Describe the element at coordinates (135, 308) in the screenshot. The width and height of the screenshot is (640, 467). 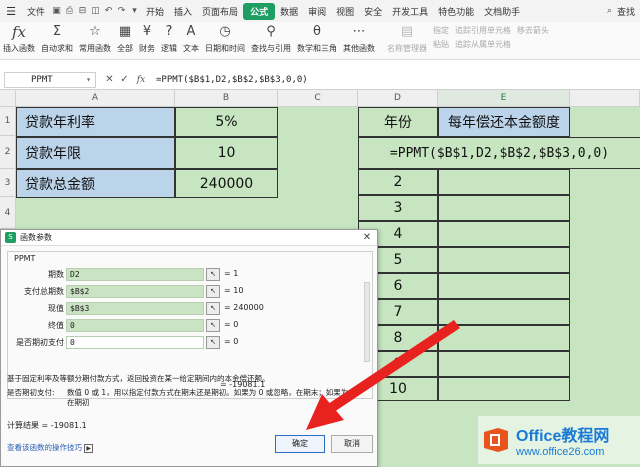
I see `arg-input-present-value: $B$3` at that location.